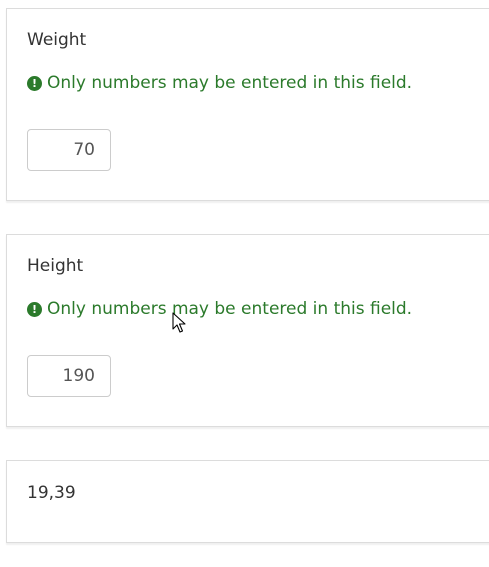 The width and height of the screenshot is (489, 567). What do you see at coordinates (69, 150) in the screenshot?
I see `weight-input` at bounding box center [69, 150].